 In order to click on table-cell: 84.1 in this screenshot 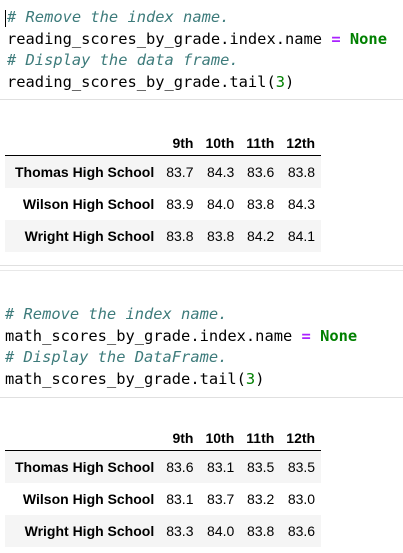, I will do `click(301, 236)`.